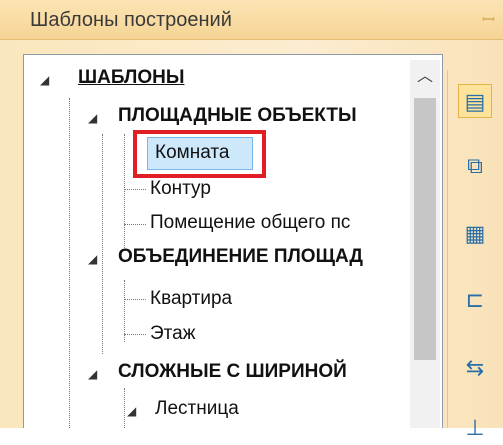  I want to click on tree-group: ПЛОЩАДНЫЕ ОБЪЕКТЫ, so click(237, 116).